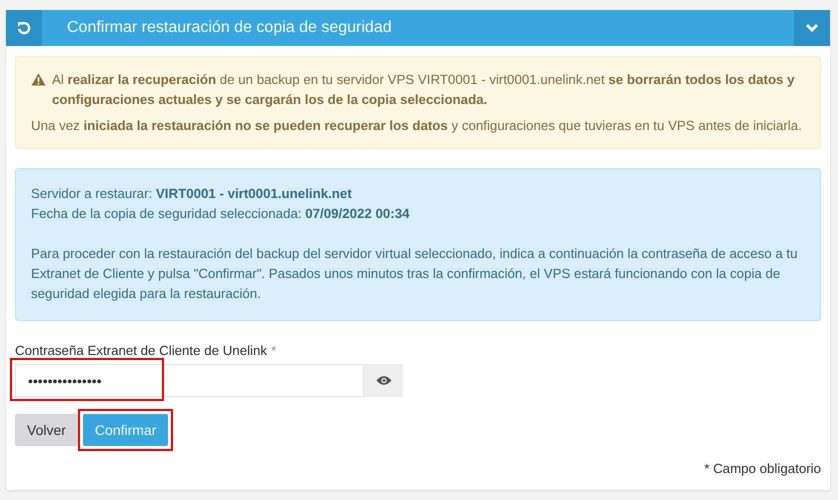 The width and height of the screenshot is (838, 500). What do you see at coordinates (38, 79) in the screenshot?
I see `warning-icon` at bounding box center [38, 79].